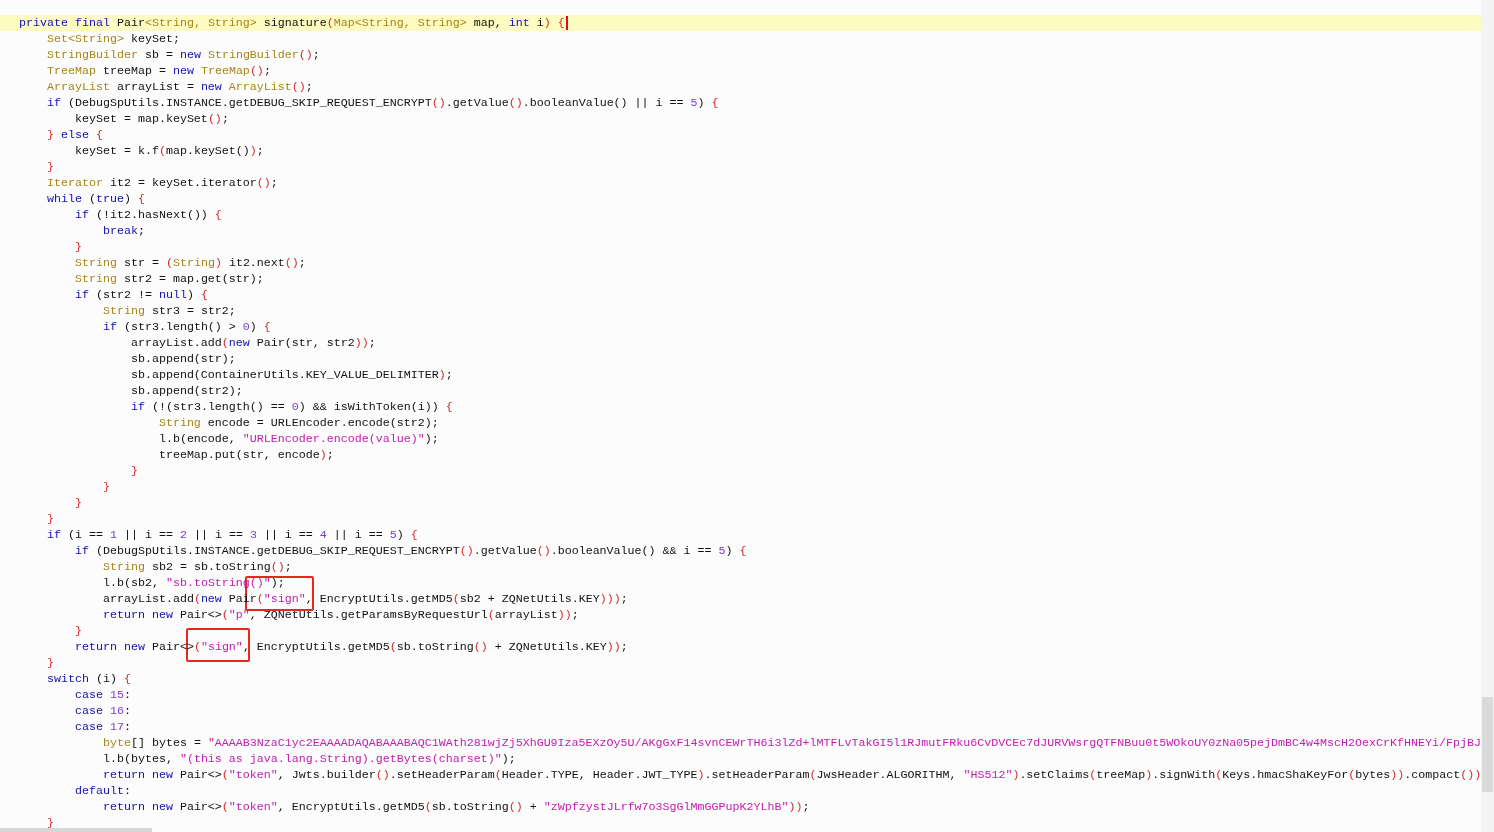 Image resolution: width=1494 pixels, height=832 pixels. What do you see at coordinates (410, 551) in the screenshot?
I see `code-line: if (DebugSpUtils.INSTANCE.getDEBUG_SKIP_REQUEST_ENCRYPT().getValue().booleanValue() && i == 5) {` at bounding box center [410, 551].